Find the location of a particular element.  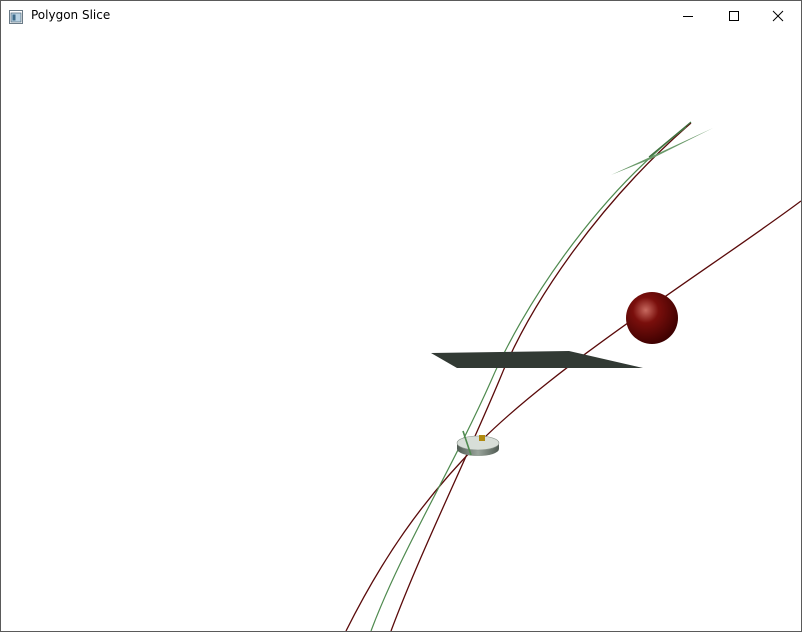

window-title: Polygon Slice is located at coordinates (71, 15).